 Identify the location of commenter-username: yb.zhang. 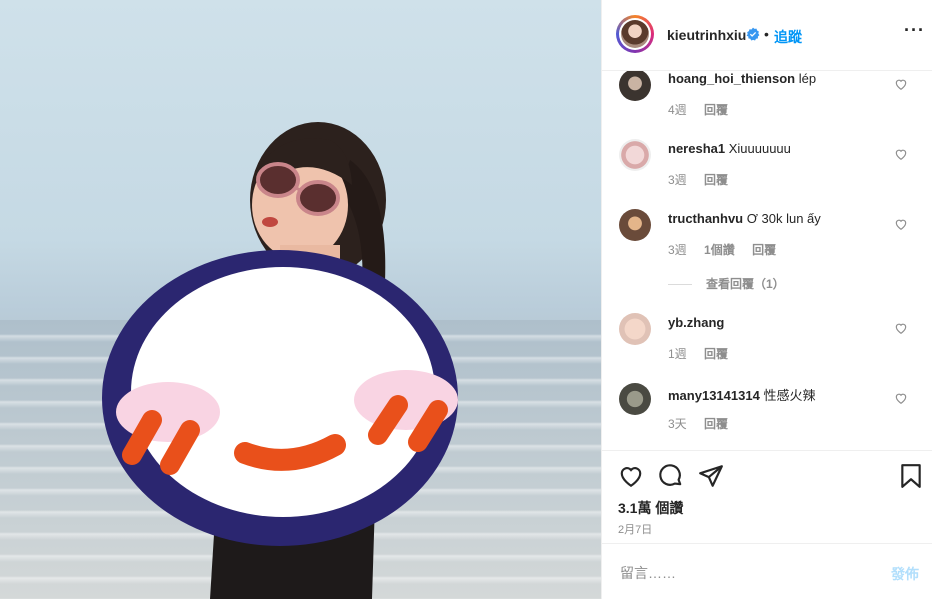
(696, 322).